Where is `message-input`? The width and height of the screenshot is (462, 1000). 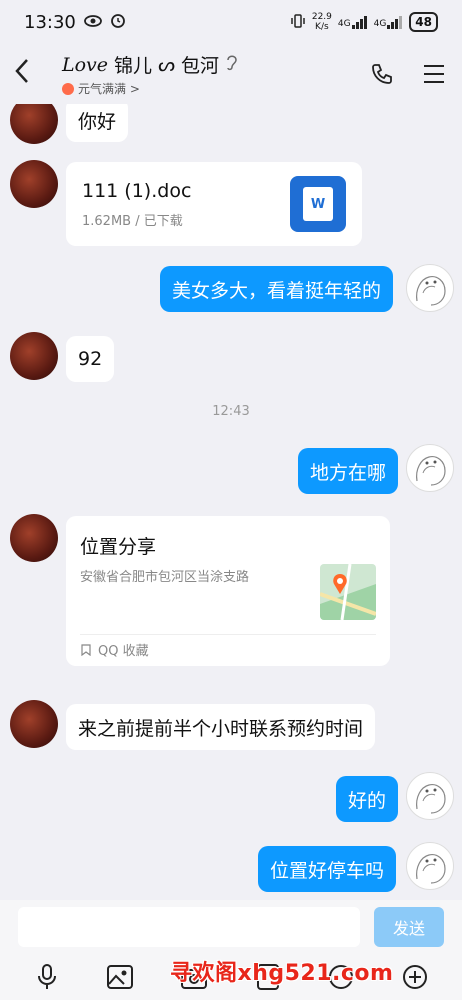
message-input is located at coordinates (189, 927).